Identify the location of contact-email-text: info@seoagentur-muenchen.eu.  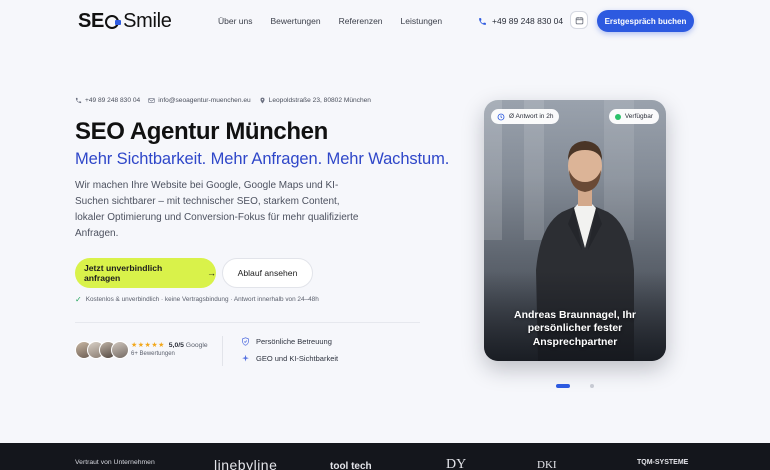
(204, 100).